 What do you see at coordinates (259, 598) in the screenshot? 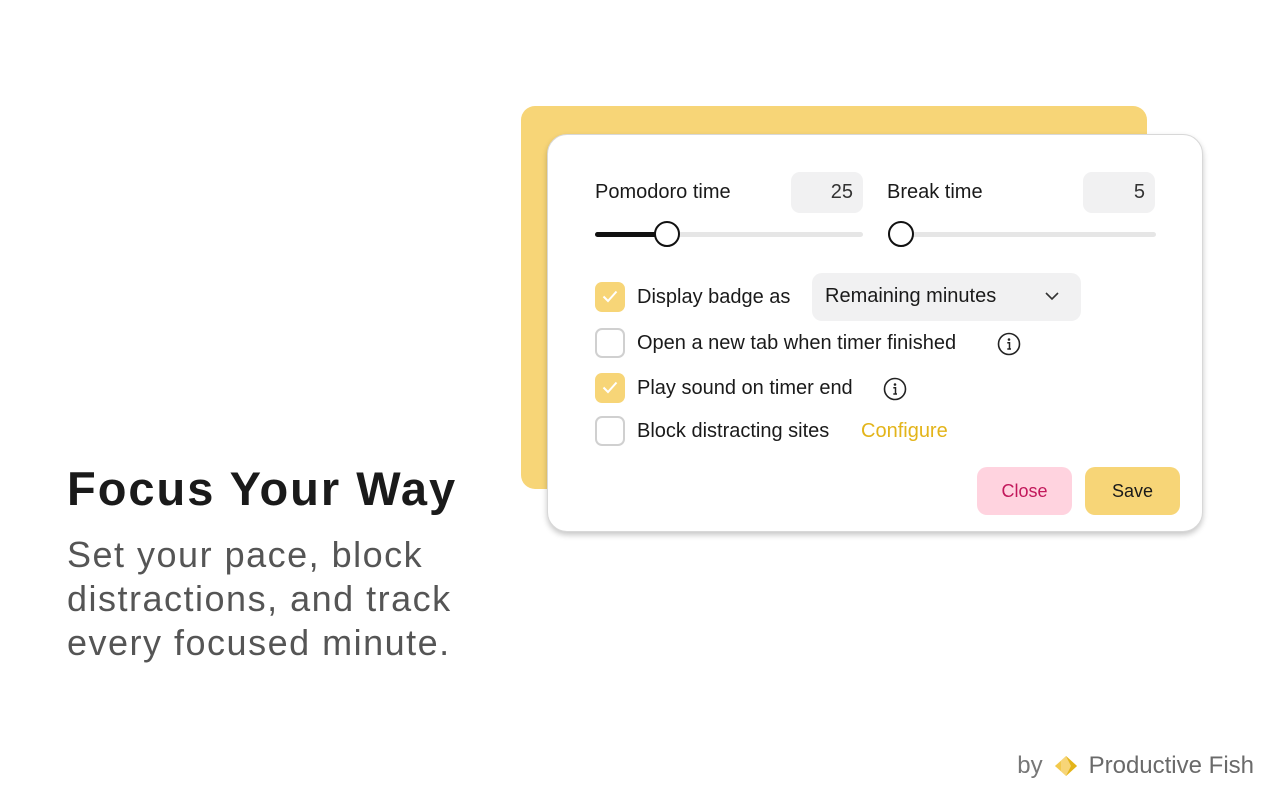
I see `hero-subtitle-line: distractions, and track` at bounding box center [259, 598].